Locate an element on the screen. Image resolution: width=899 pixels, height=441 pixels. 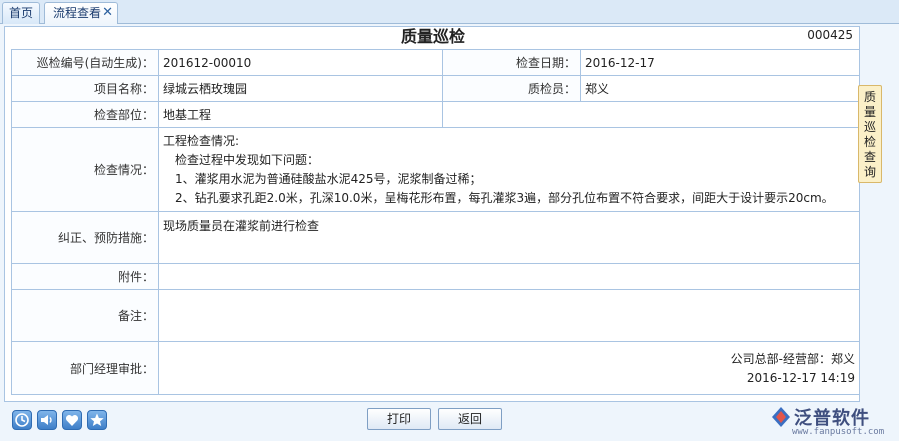
speaker-icon is located at coordinates (47, 420).